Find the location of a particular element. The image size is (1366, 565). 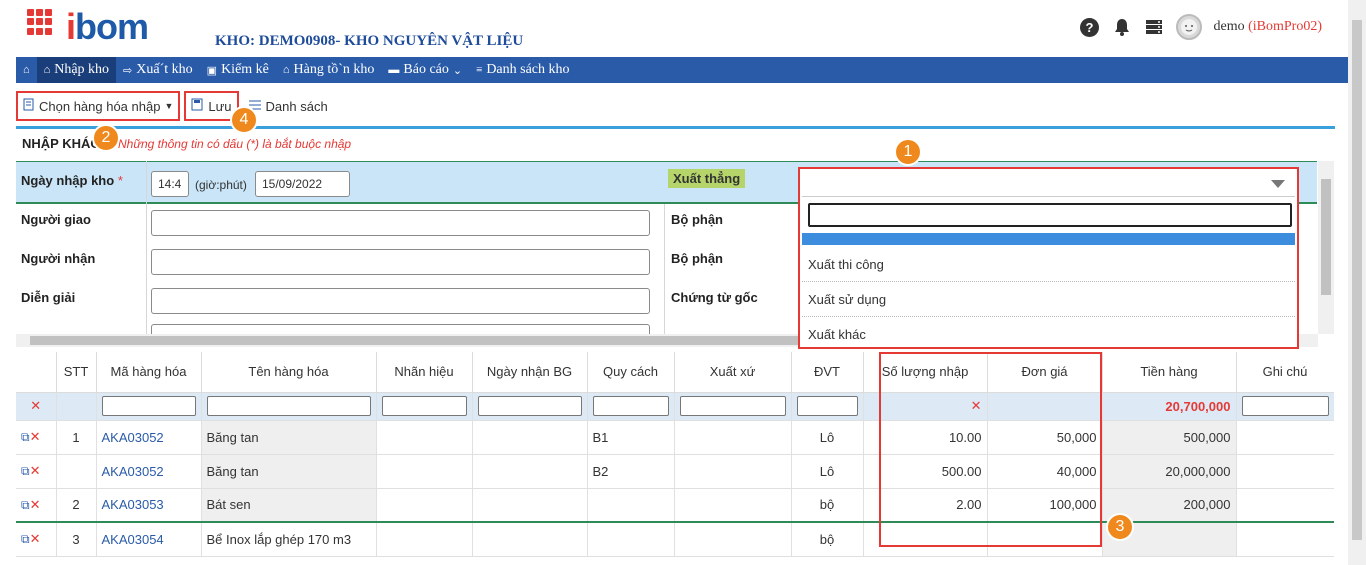

clear-qty-icon: ✕ is located at coordinates (976, 405).